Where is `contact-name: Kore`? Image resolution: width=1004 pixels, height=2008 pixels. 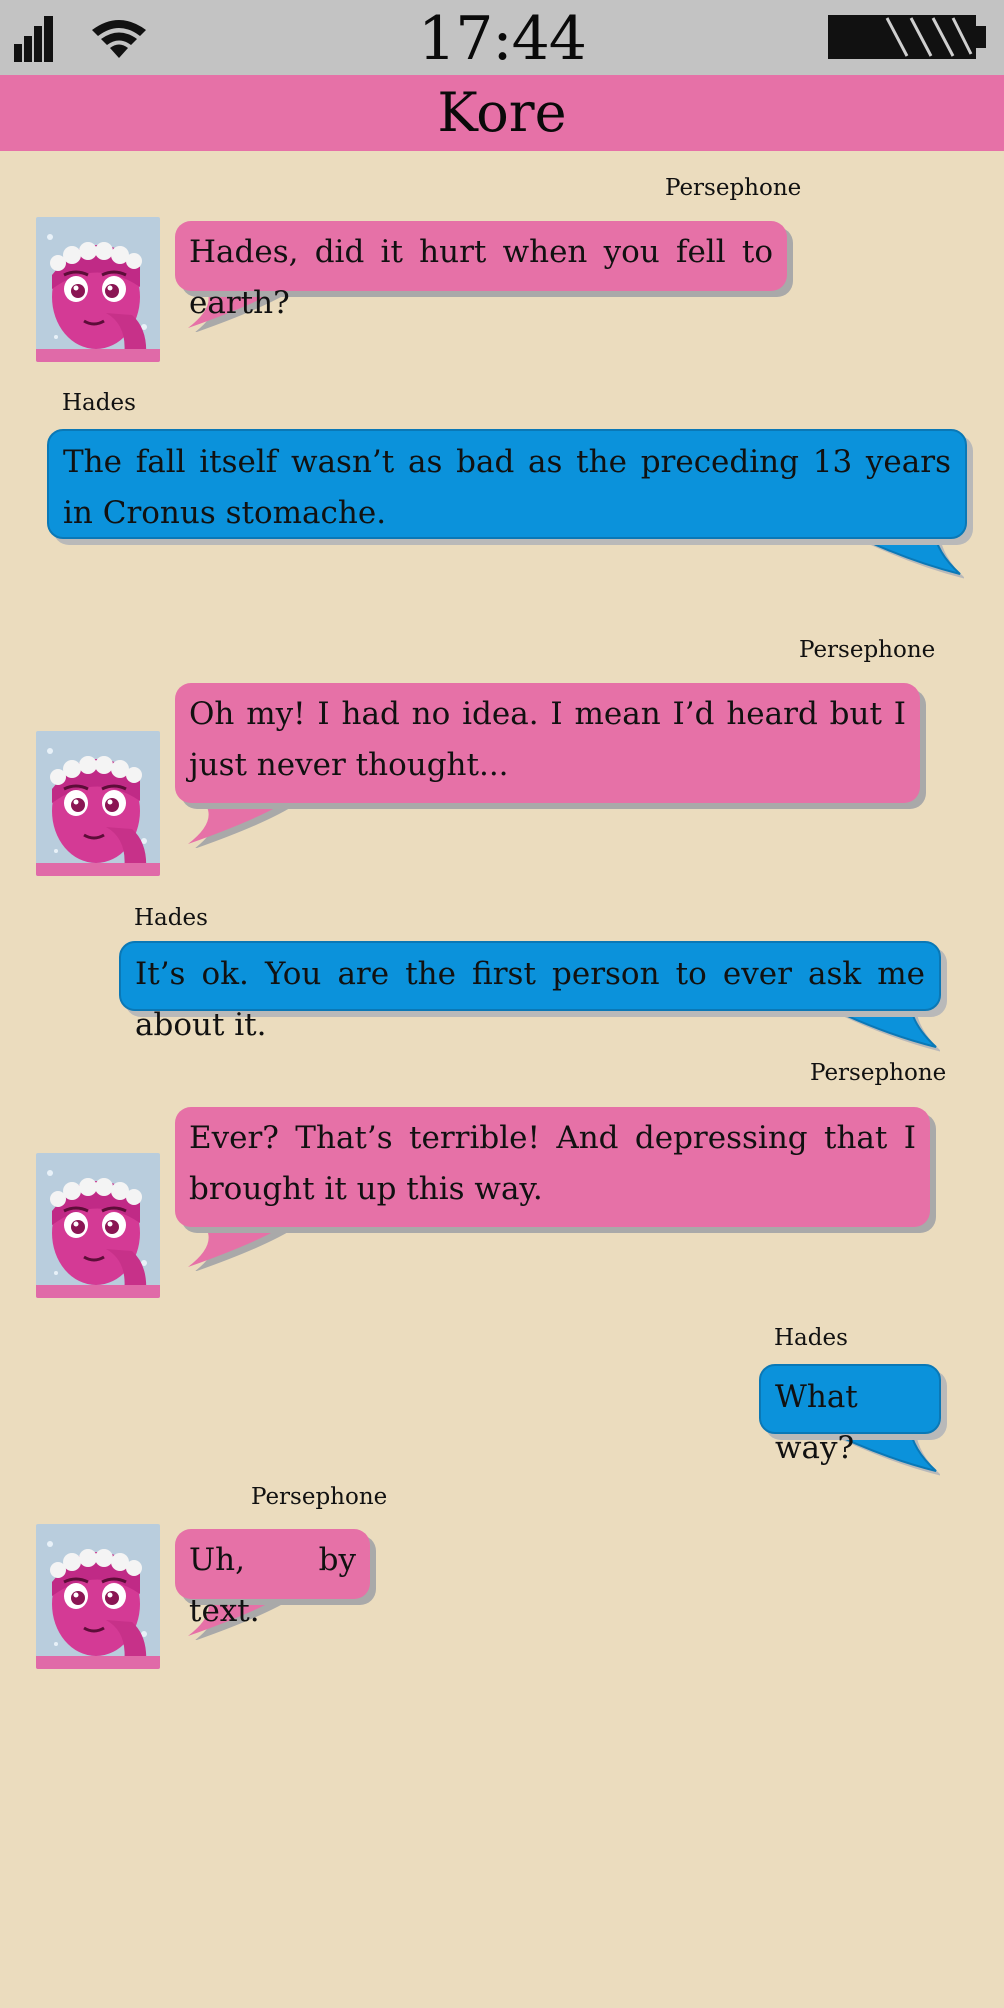 contact-name: Kore is located at coordinates (502, 113).